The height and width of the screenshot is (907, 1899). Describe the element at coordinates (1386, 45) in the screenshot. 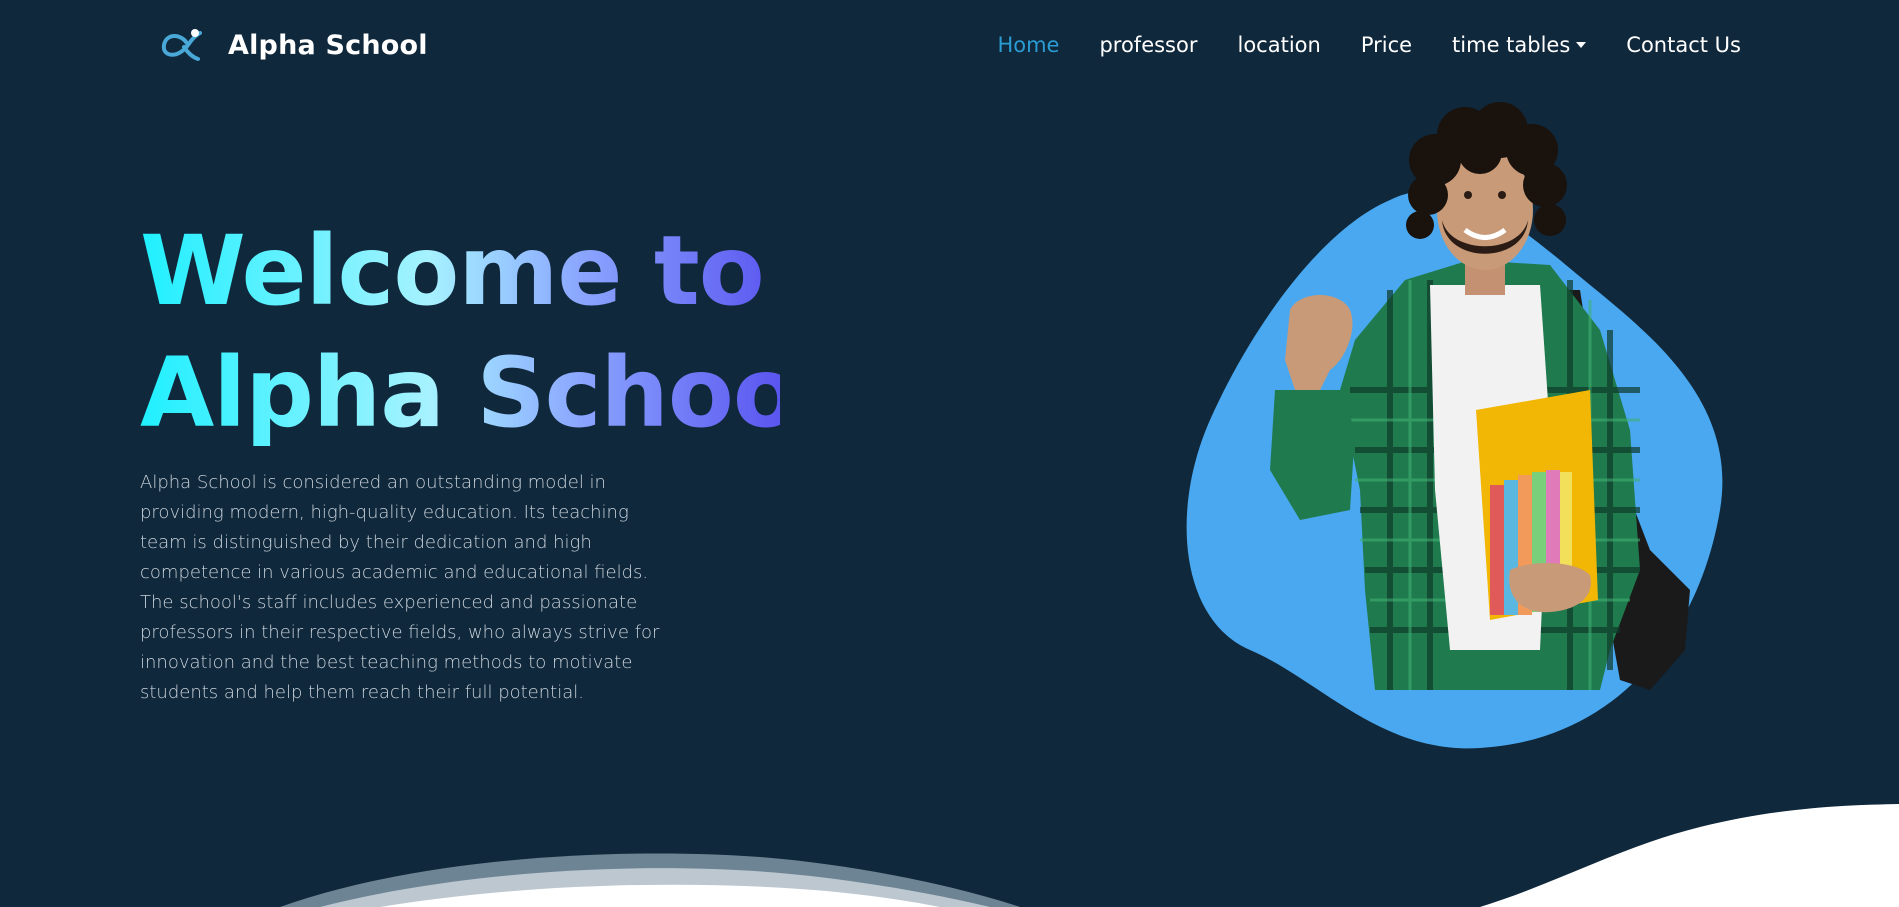

I see `nav-price: Price` at that location.